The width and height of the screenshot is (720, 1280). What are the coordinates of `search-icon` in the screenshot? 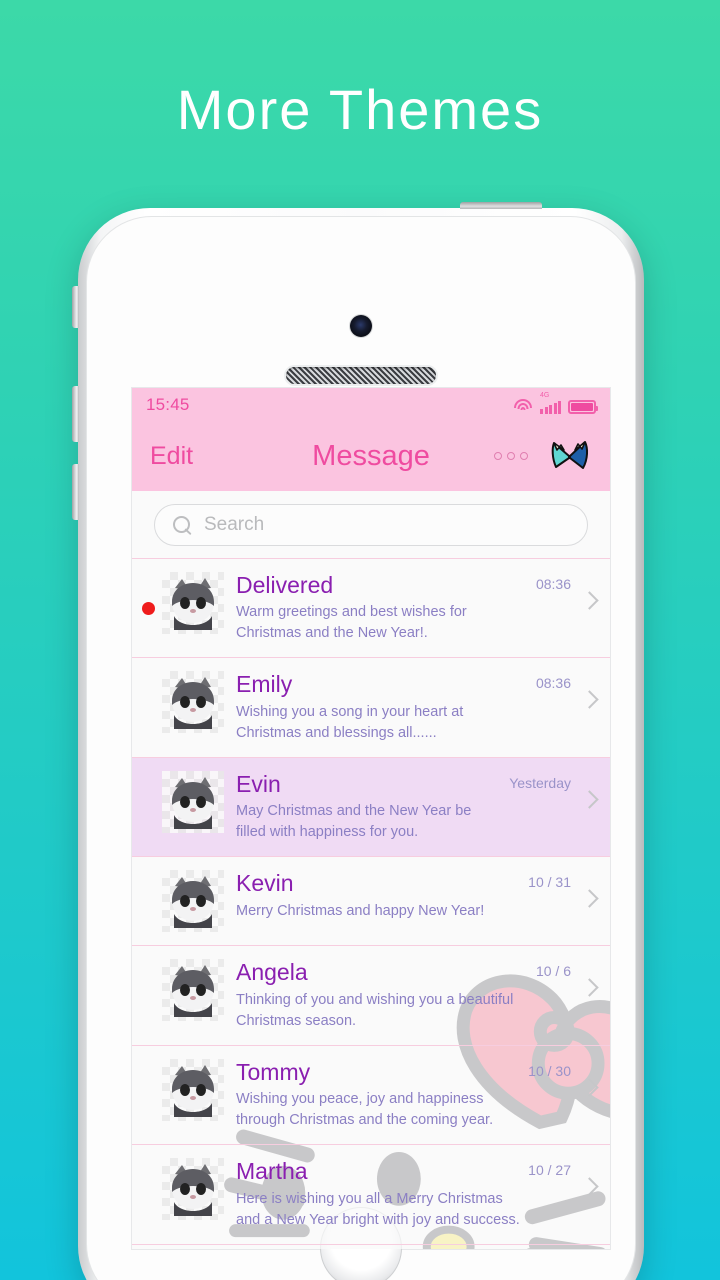 It's located at (182, 525).